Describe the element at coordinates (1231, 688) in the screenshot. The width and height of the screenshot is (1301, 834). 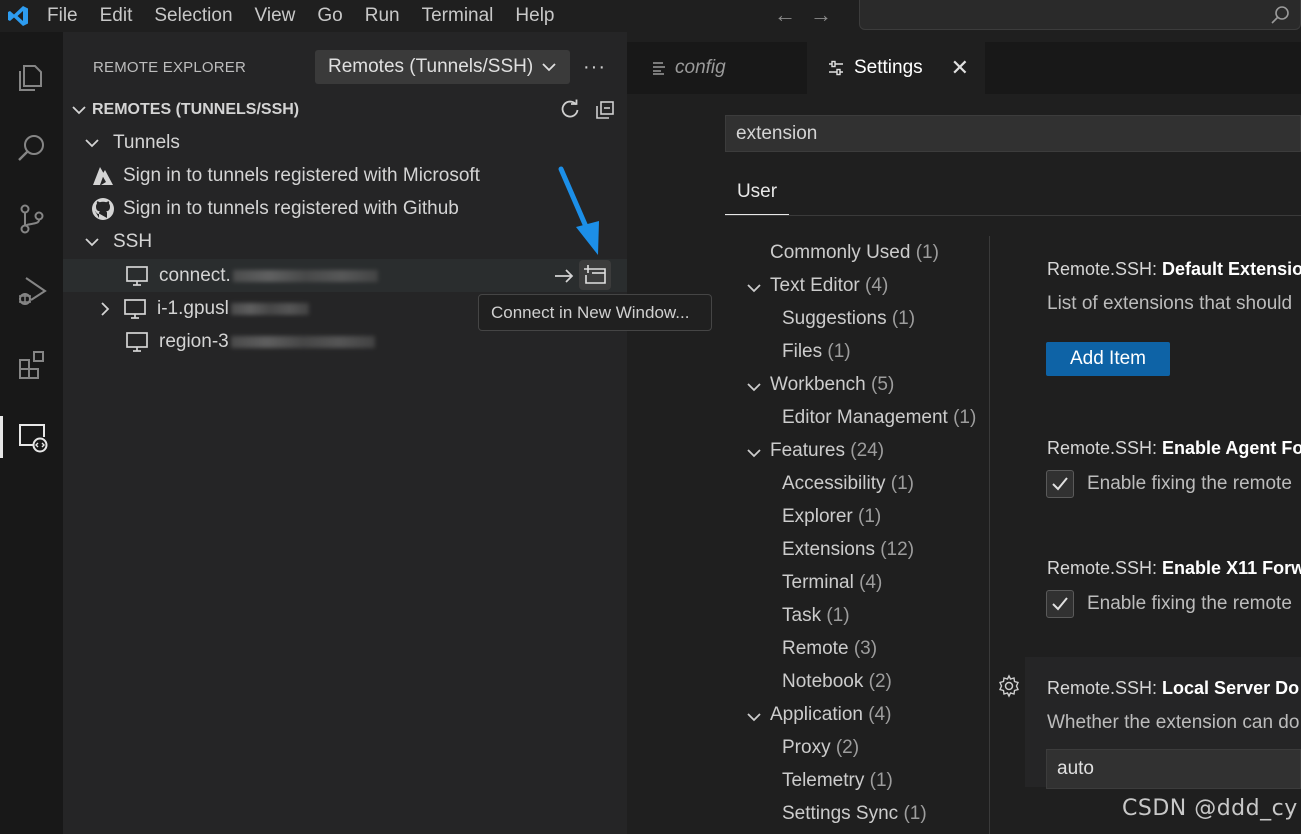
I see `setting-name: Local Server Do` at that location.